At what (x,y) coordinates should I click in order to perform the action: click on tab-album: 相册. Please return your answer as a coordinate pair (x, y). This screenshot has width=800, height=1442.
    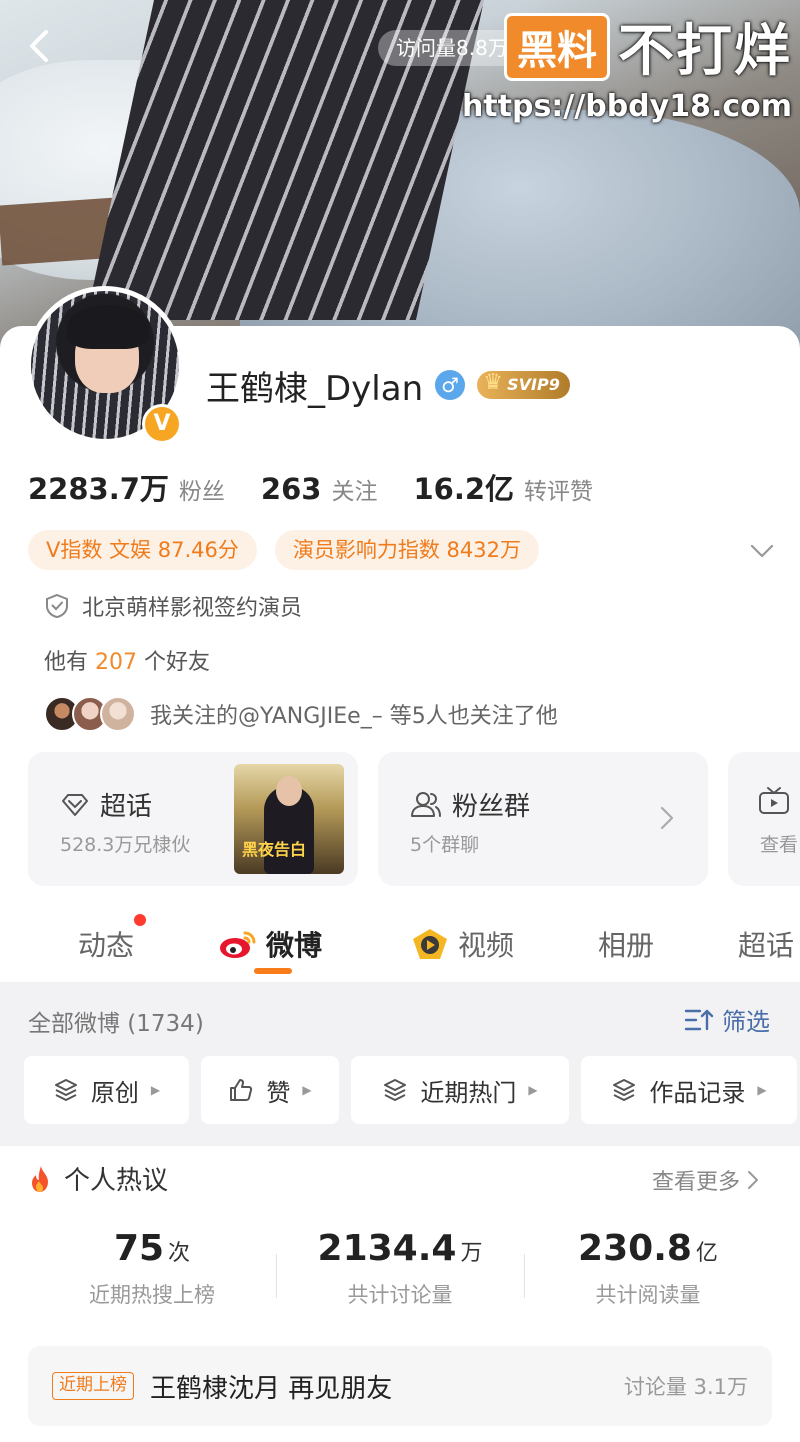
    Looking at the image, I should click on (626, 944).